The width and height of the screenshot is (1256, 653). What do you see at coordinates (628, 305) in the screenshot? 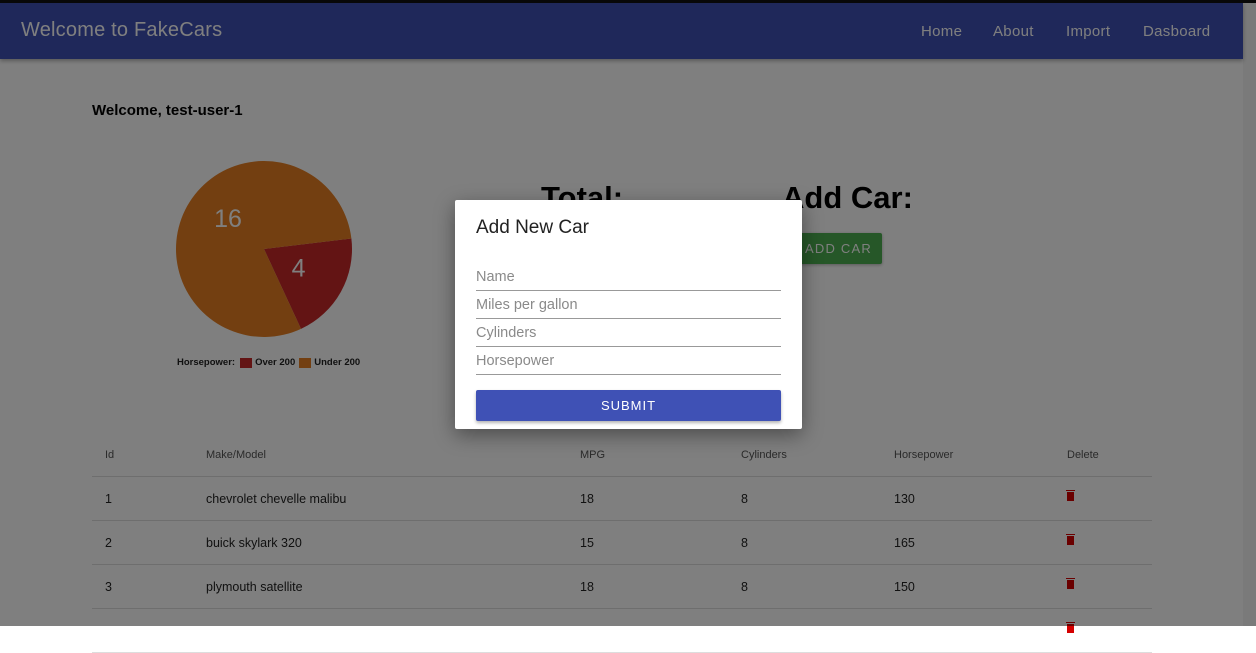
I see `mpg-field` at bounding box center [628, 305].